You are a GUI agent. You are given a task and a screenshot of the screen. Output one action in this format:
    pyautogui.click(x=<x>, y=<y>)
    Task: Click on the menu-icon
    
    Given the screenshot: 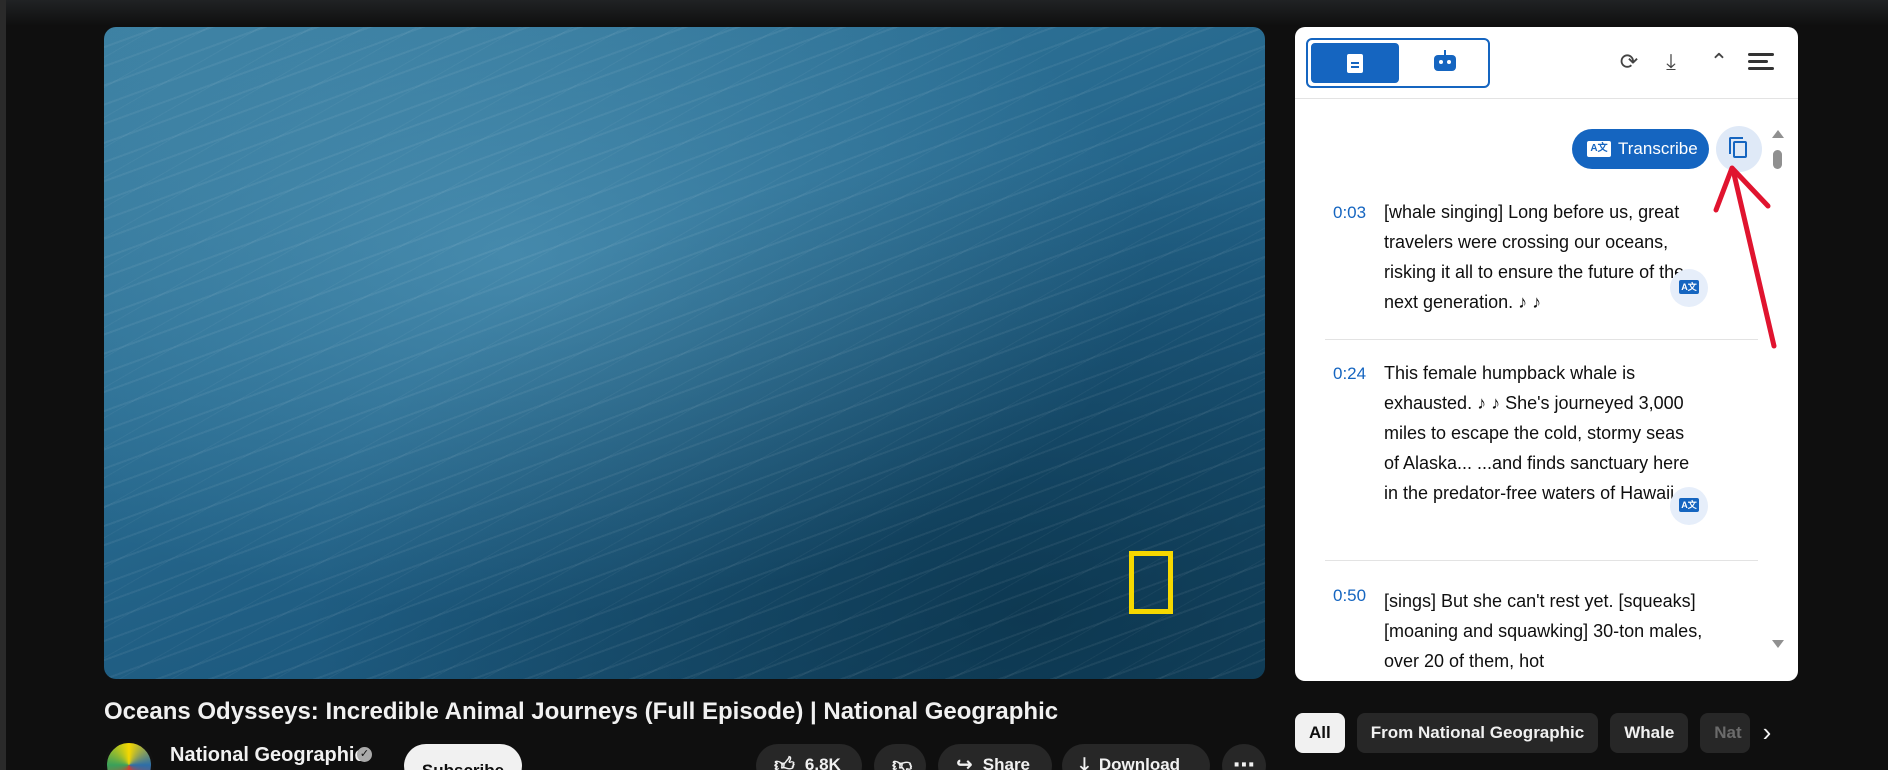 What is the action you would take?
    pyautogui.click(x=1761, y=62)
    